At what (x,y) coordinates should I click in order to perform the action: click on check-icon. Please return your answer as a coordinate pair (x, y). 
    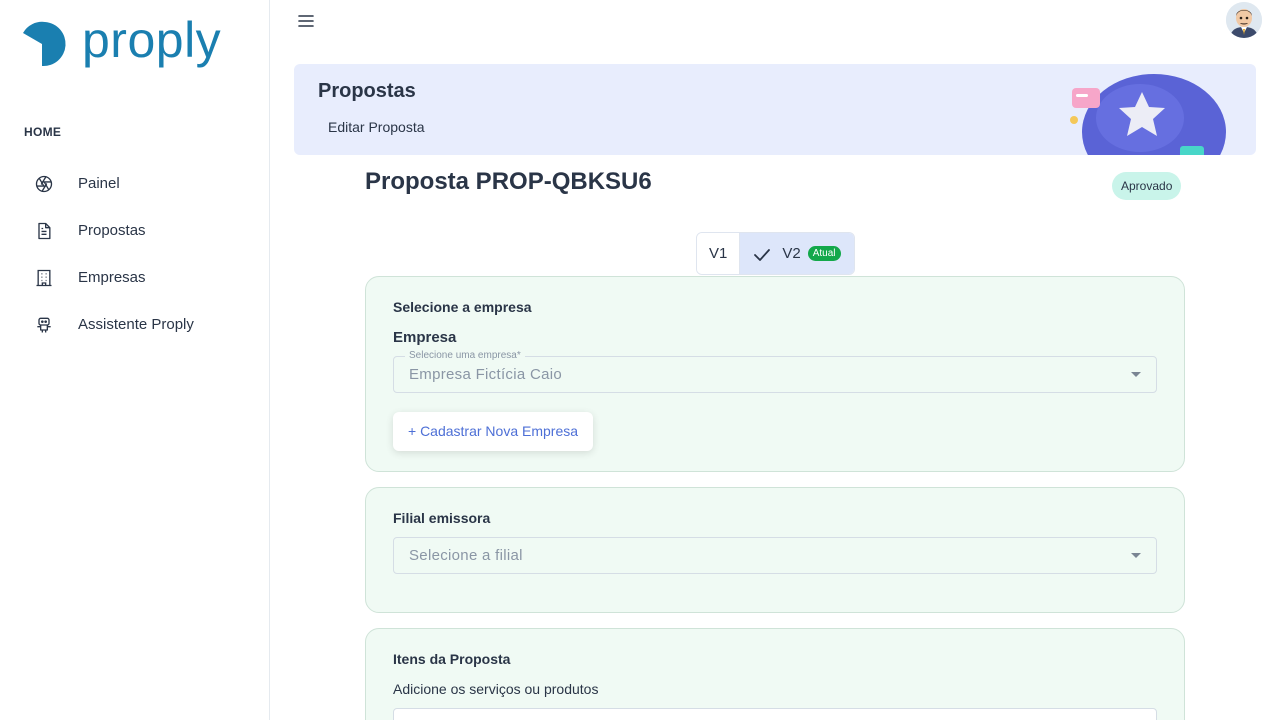
    Looking at the image, I should click on (762, 254).